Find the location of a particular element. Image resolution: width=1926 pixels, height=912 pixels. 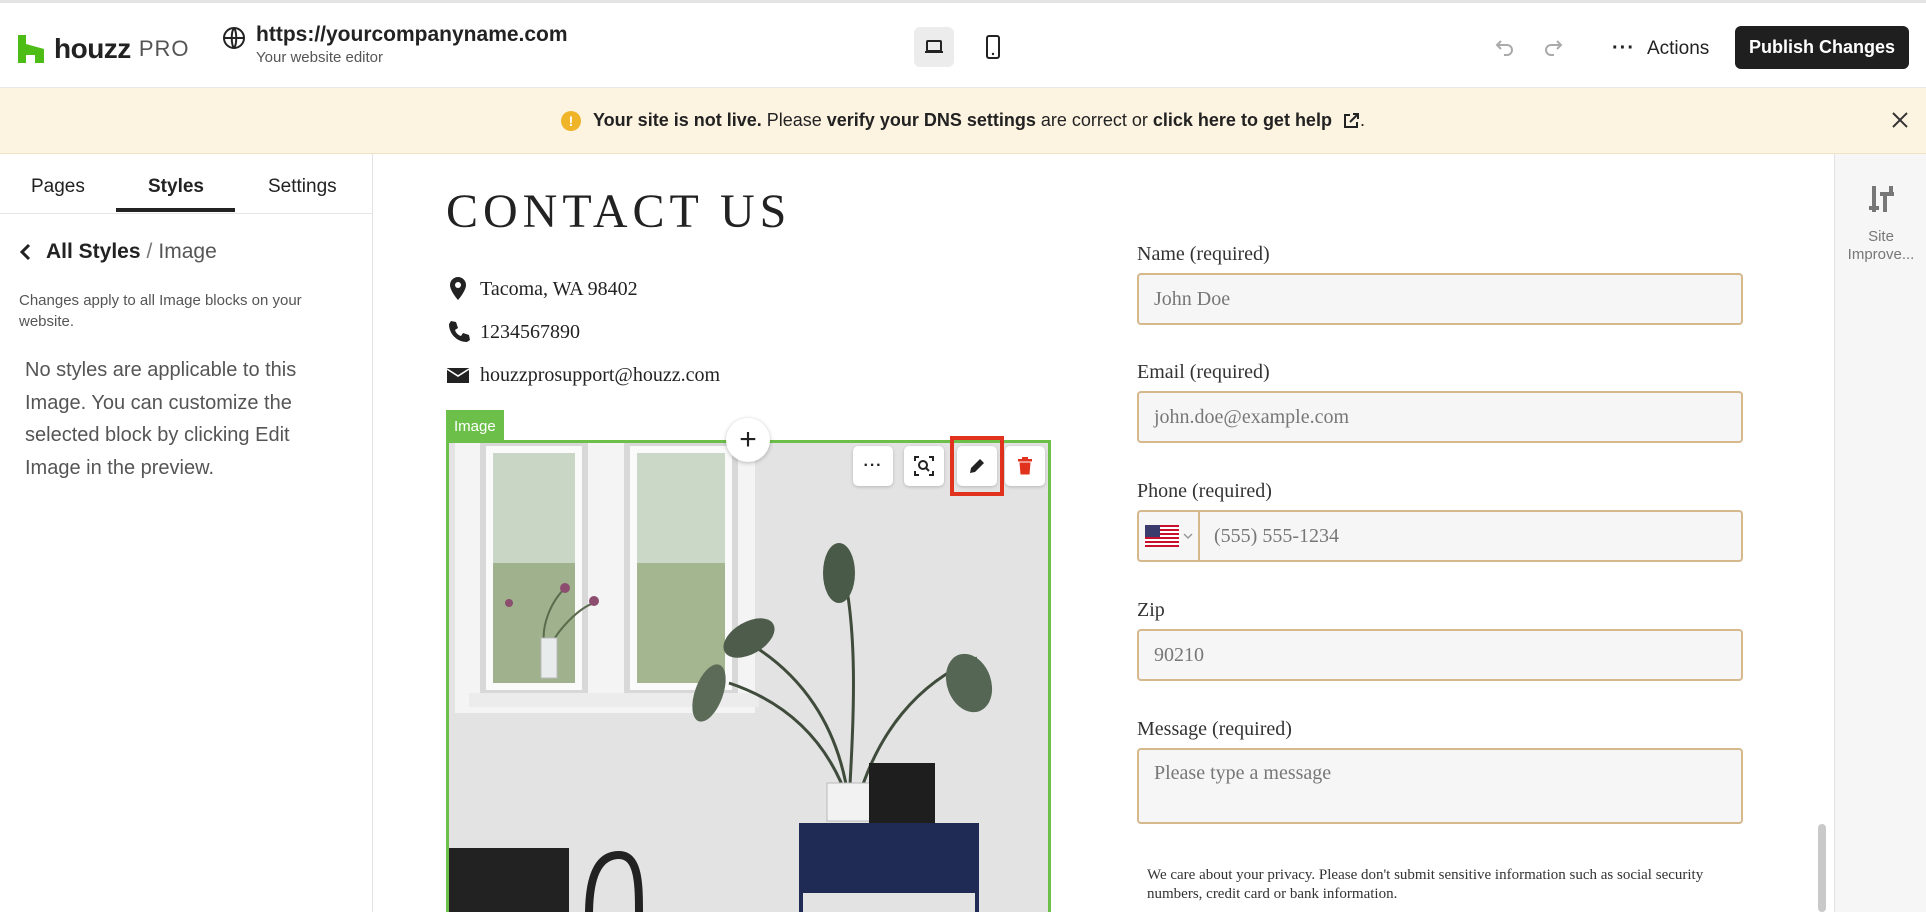

warning-icon: ! is located at coordinates (571, 120).